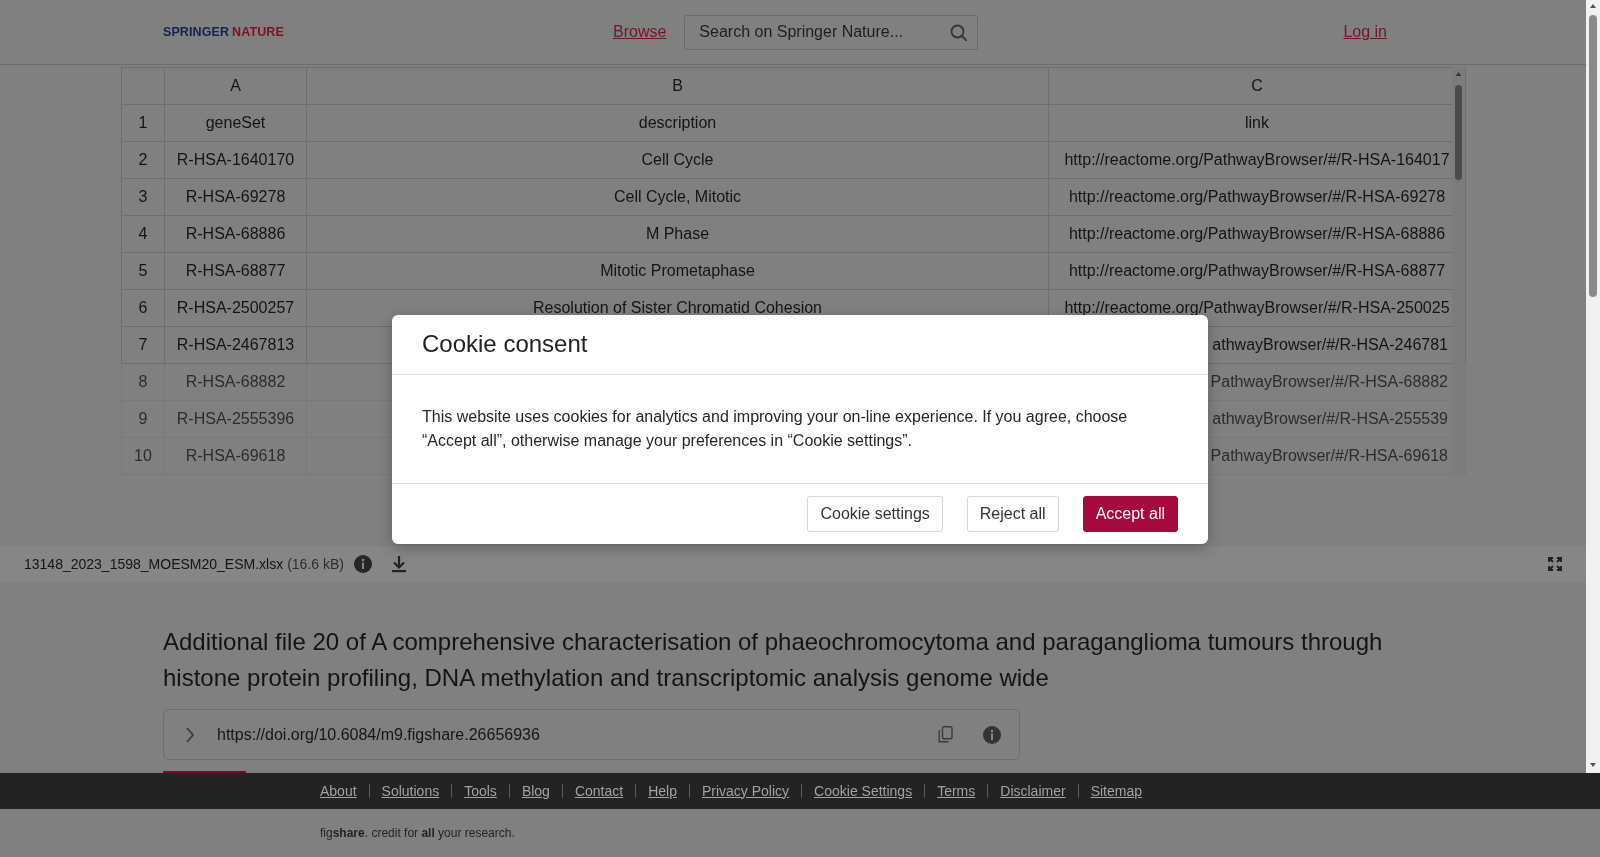  Describe the element at coordinates (863, 791) in the screenshot. I see `footer-link: Cookie Settings` at that location.